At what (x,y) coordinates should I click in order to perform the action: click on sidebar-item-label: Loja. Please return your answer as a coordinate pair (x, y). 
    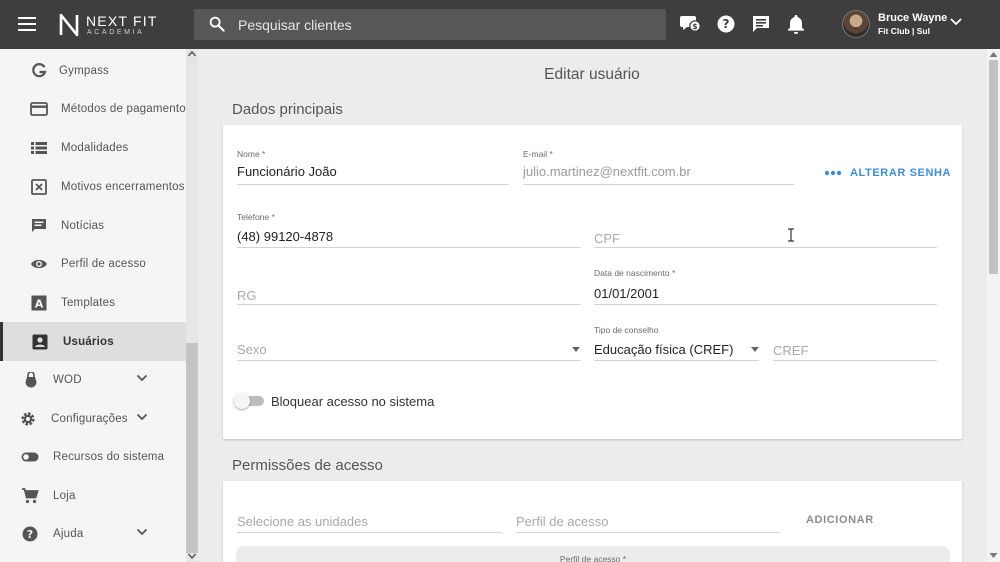
    Looking at the image, I should click on (64, 495).